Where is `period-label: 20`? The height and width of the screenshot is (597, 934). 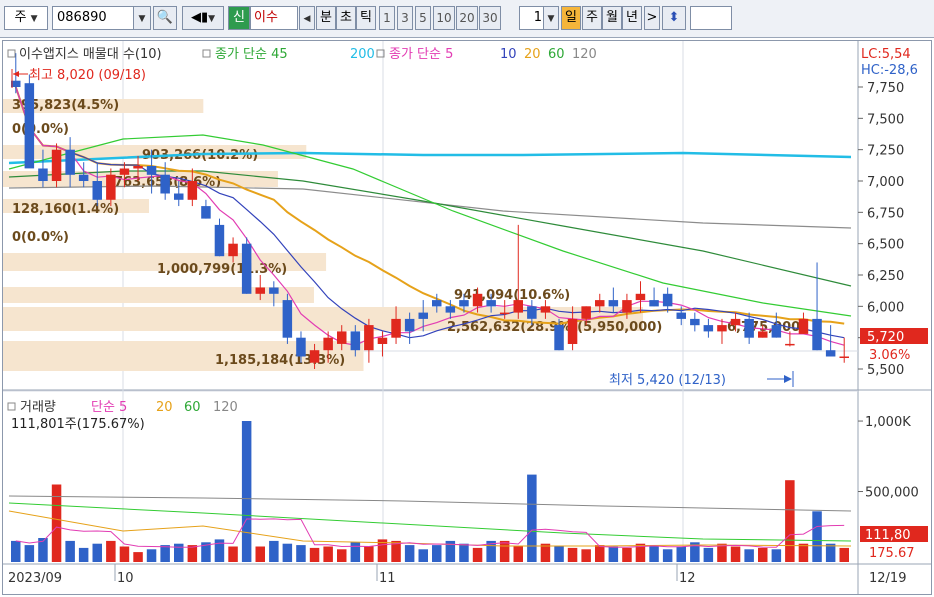
period-label: 20 is located at coordinates (467, 18).